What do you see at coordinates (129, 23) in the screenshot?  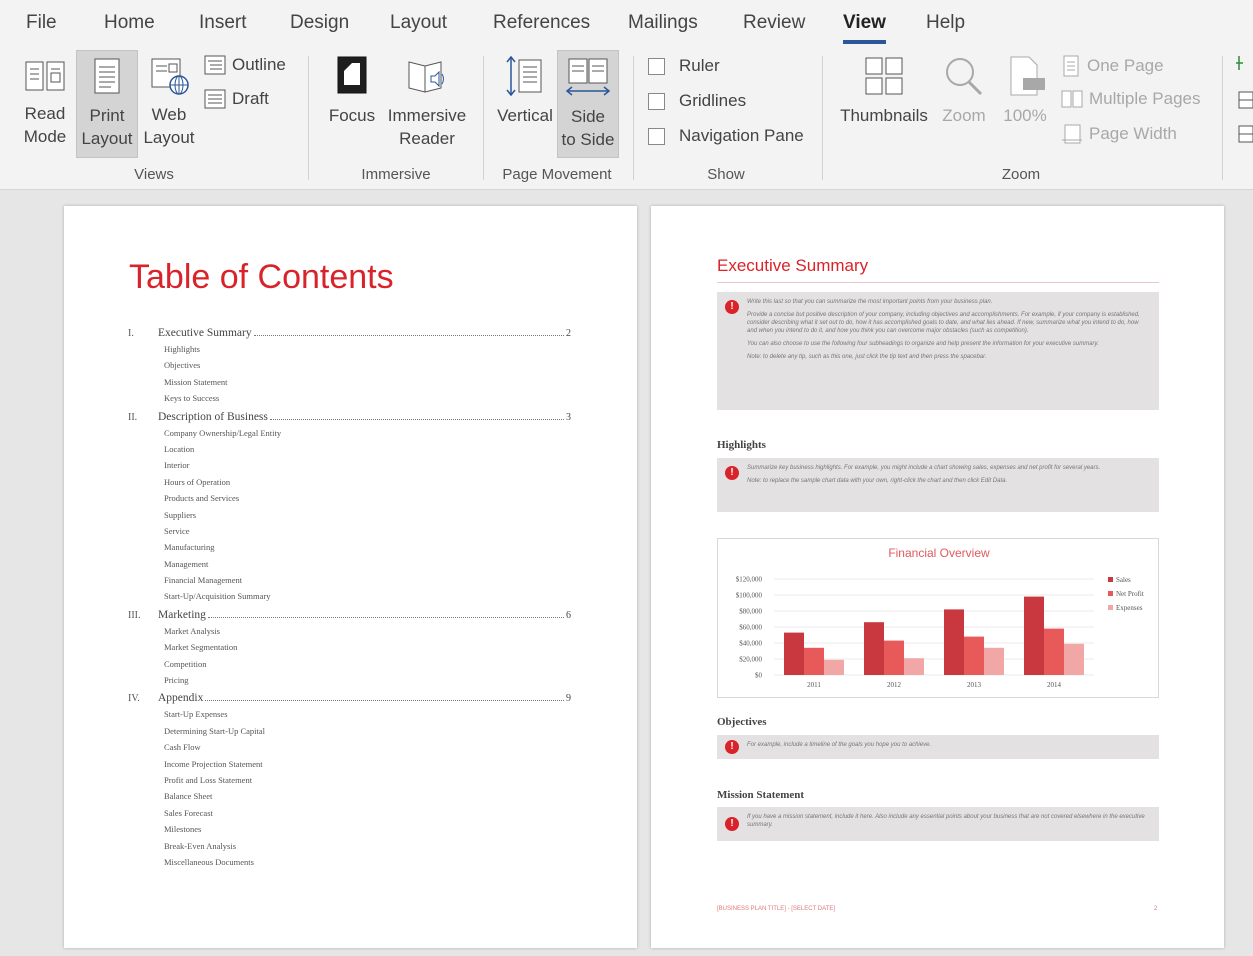 I see `tab-home: Home` at bounding box center [129, 23].